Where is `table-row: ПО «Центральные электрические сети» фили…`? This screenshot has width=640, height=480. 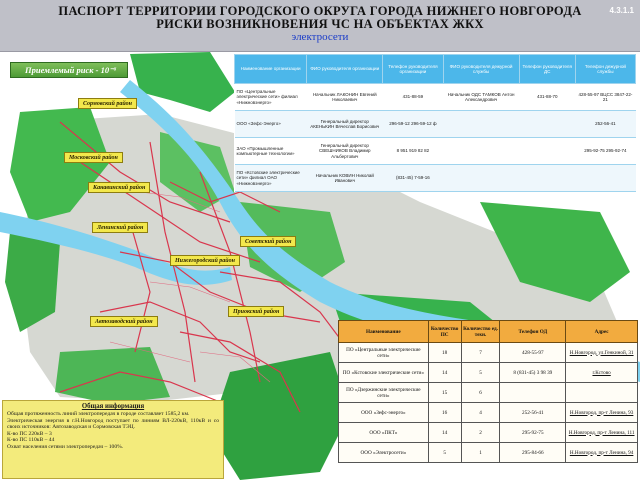
table-row: ПО «Центральные электрические сети» фили… is located at coordinates (435, 97).